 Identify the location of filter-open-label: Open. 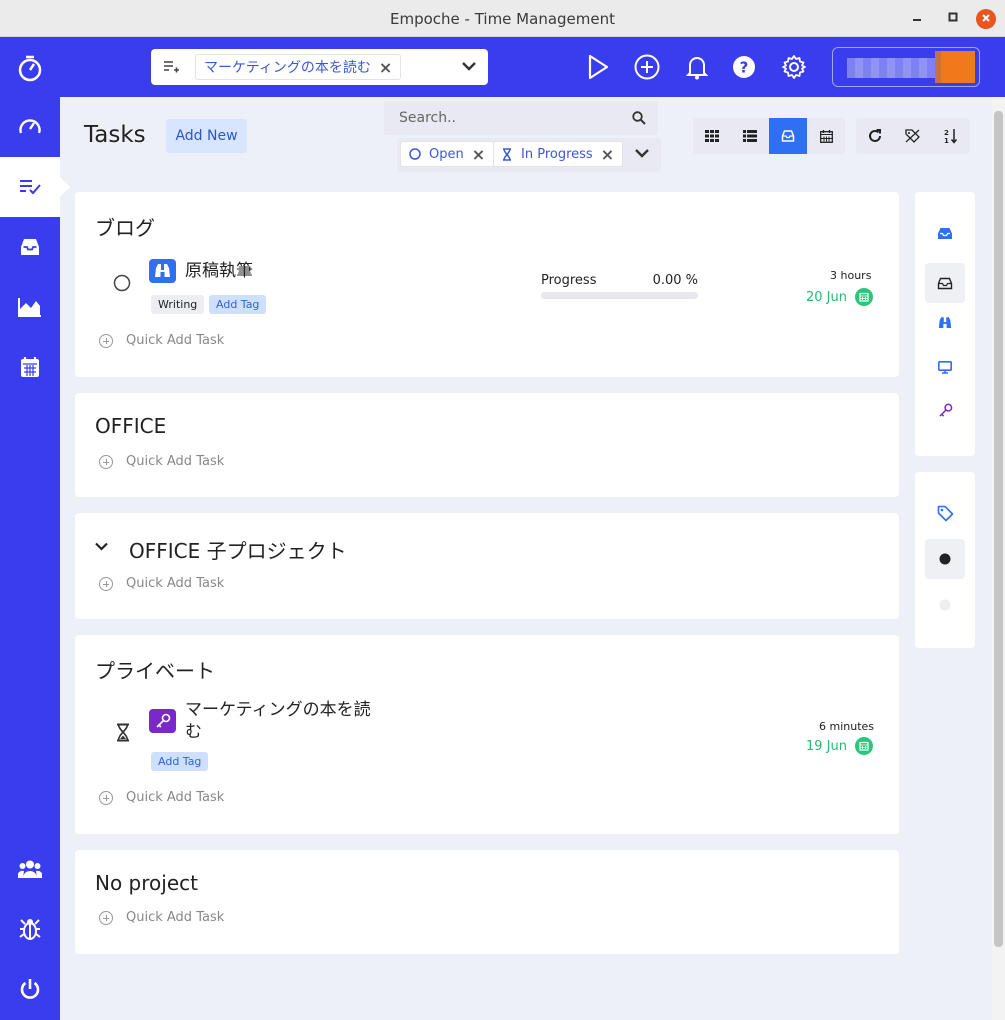
(446, 154).